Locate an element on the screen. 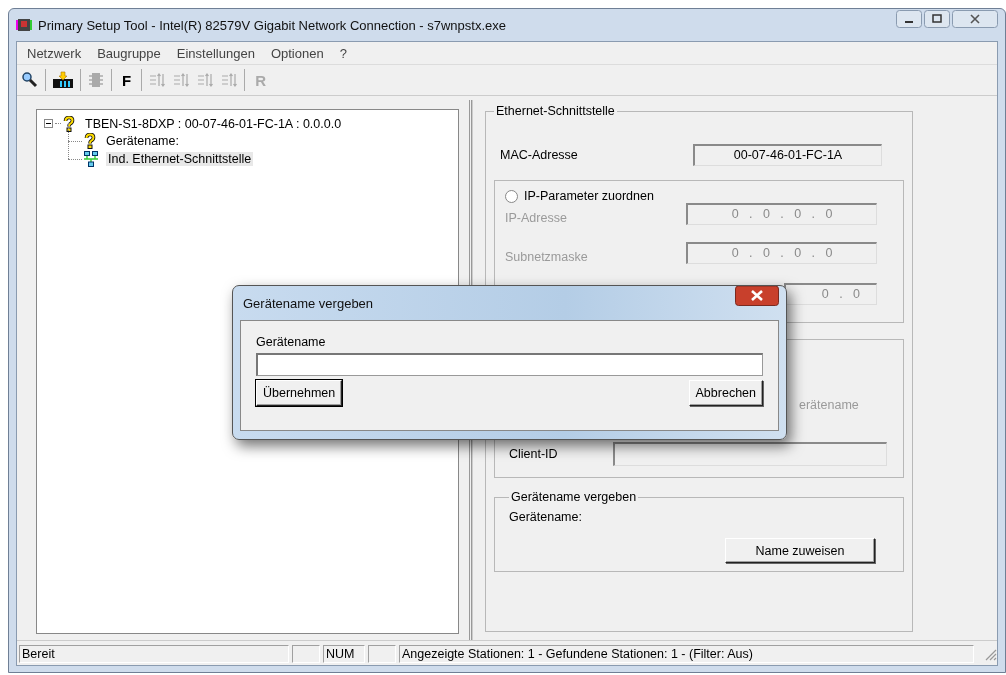  device-name-label: Gerätename: is located at coordinates (545, 517).